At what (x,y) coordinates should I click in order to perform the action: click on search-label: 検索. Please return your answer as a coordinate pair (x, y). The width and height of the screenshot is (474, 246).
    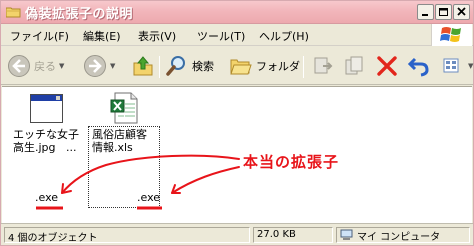
    Looking at the image, I should click on (203, 66).